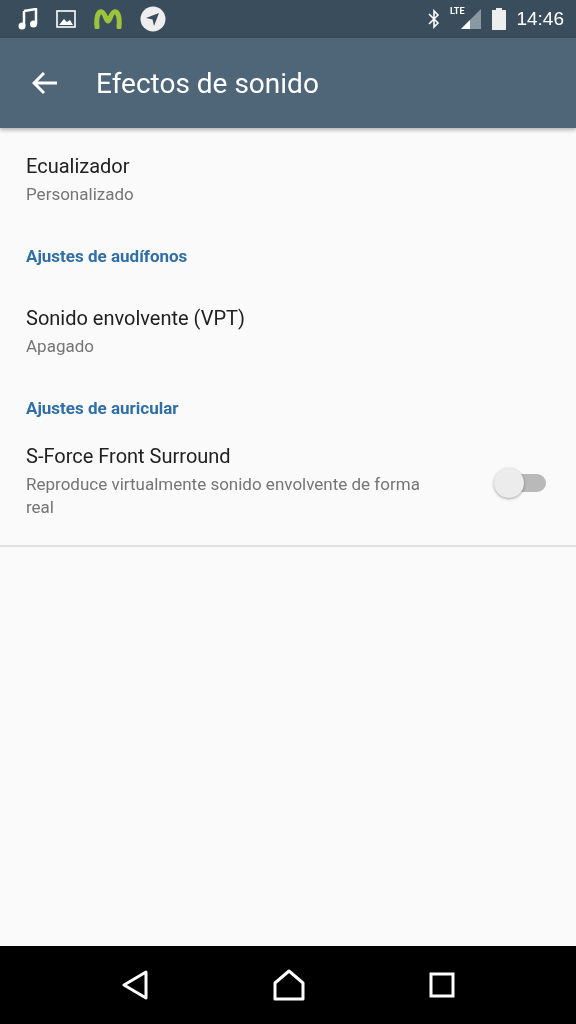 Image resolution: width=576 pixels, height=1024 pixels. Describe the element at coordinates (540, 19) in the screenshot. I see `clock-text: 14:46` at that location.